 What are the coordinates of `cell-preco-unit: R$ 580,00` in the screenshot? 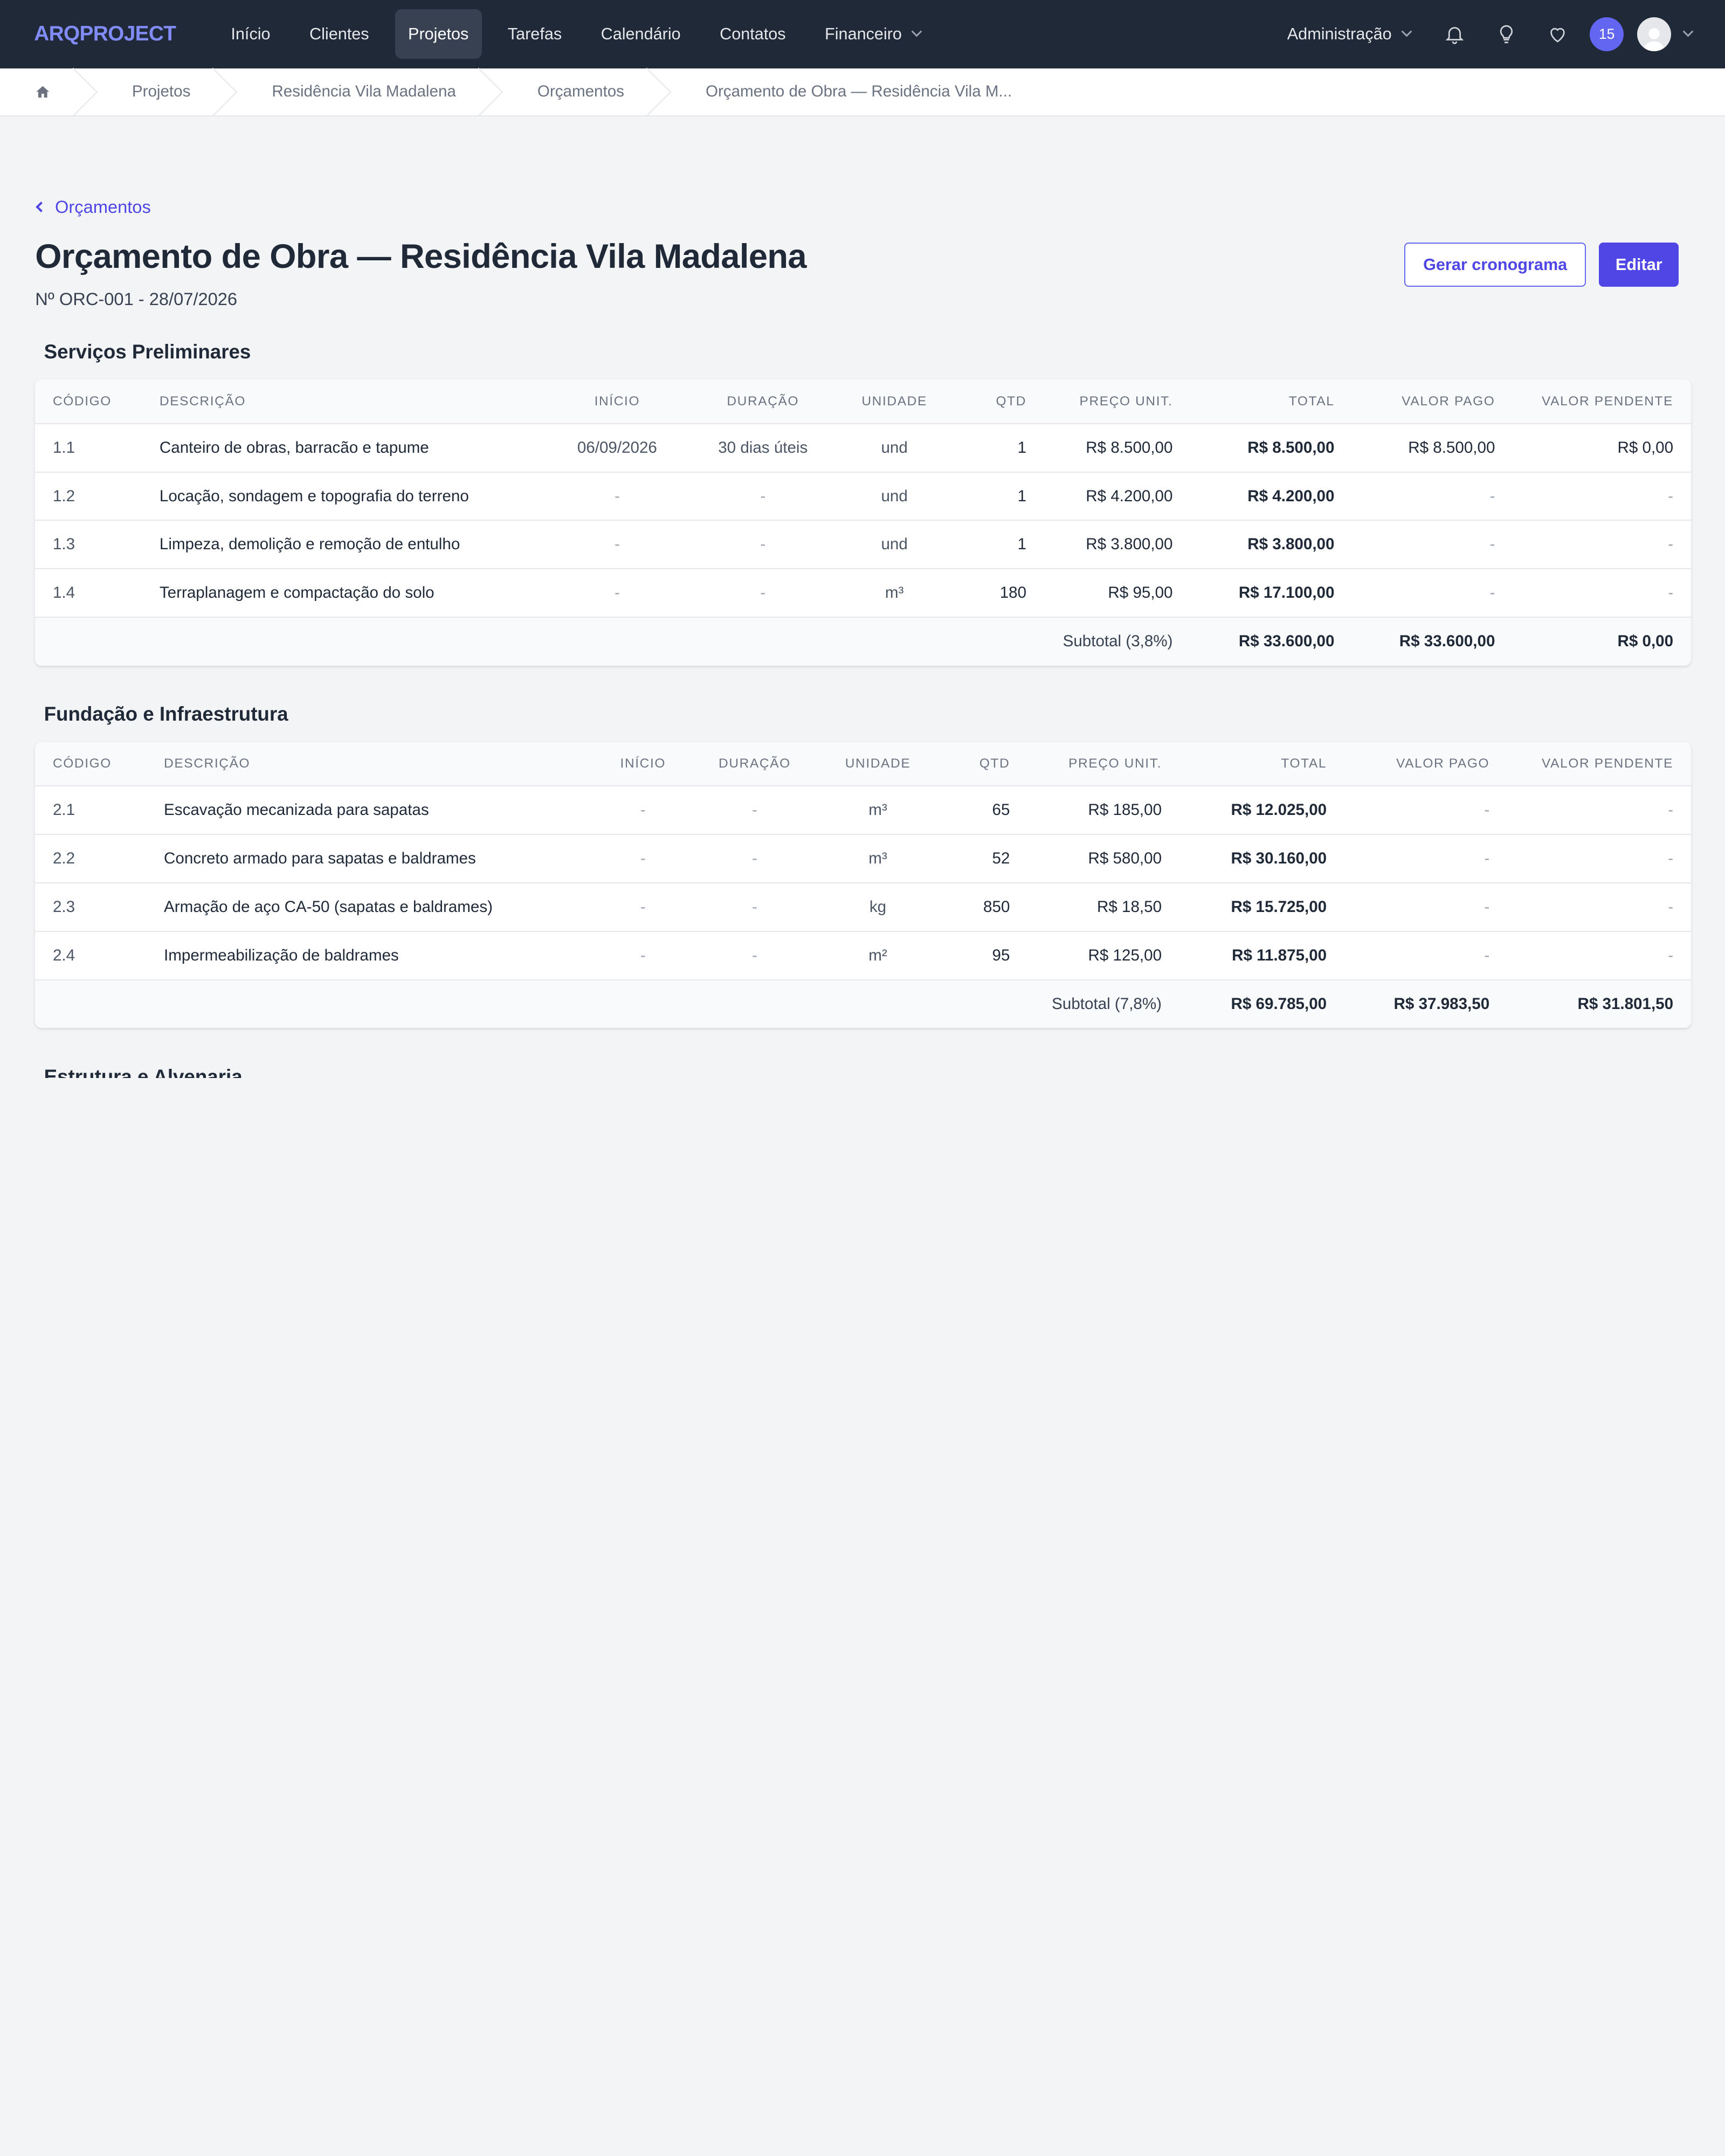 It's located at (1103, 858).